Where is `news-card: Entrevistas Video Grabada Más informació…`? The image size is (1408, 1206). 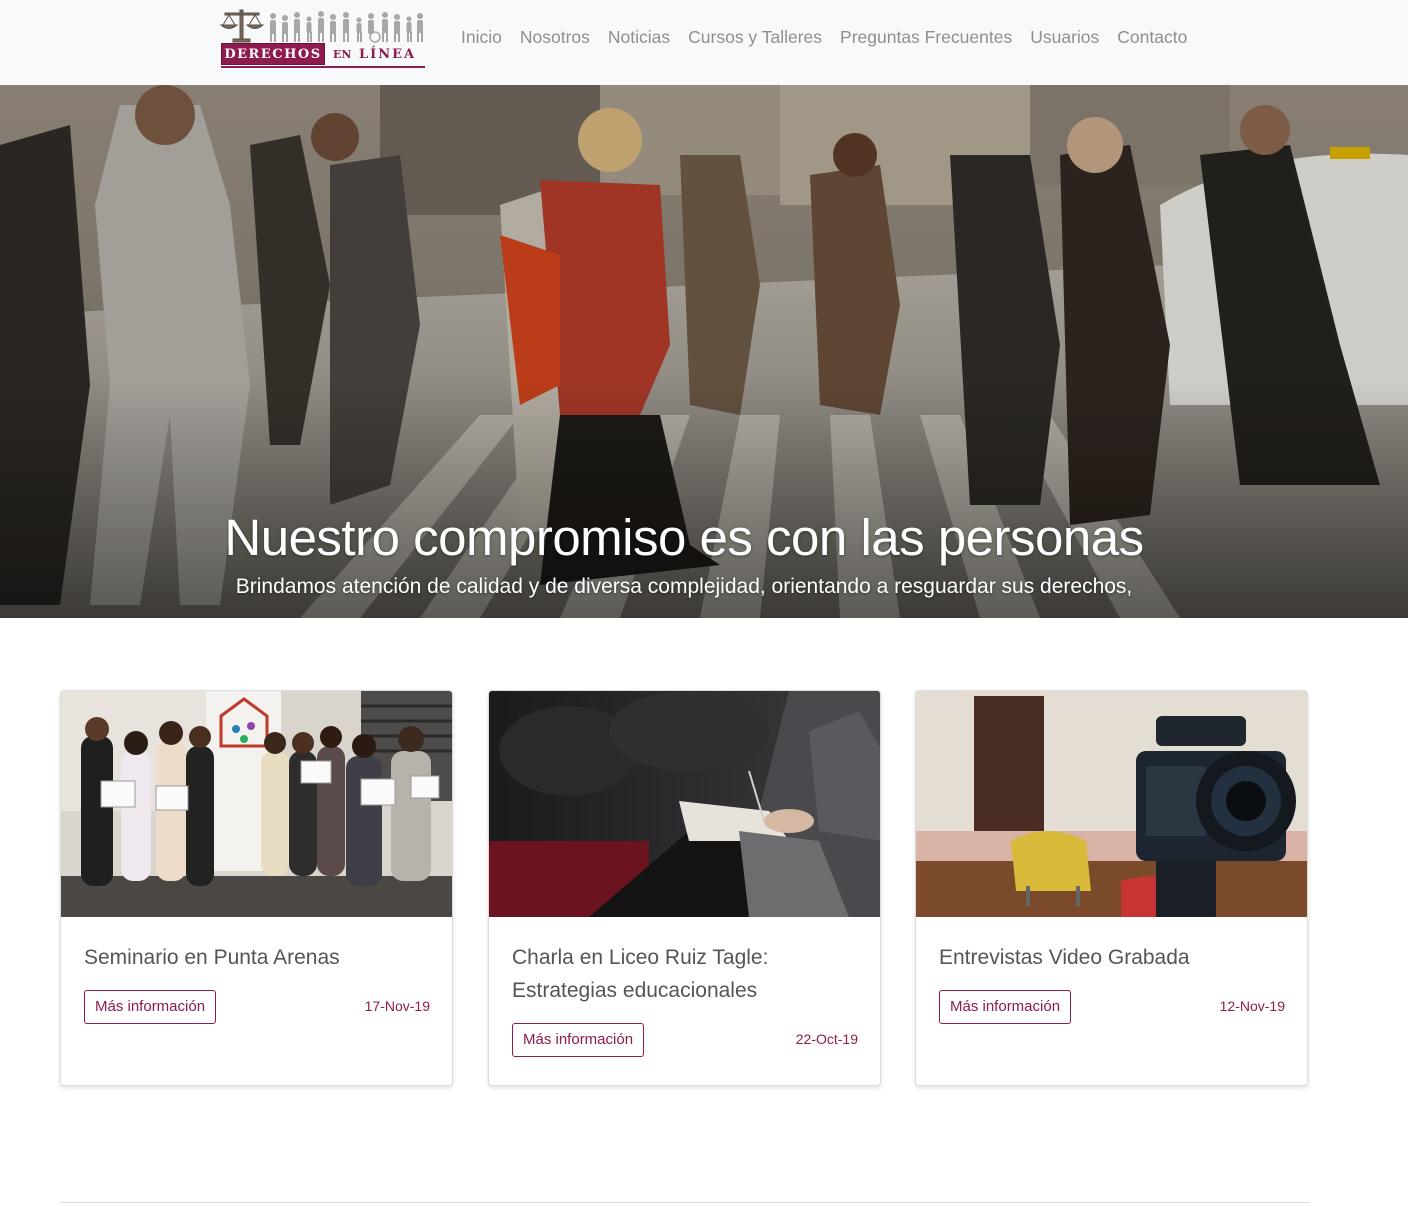
news-card: Entrevistas Video Grabada Más informació… is located at coordinates (1111, 888).